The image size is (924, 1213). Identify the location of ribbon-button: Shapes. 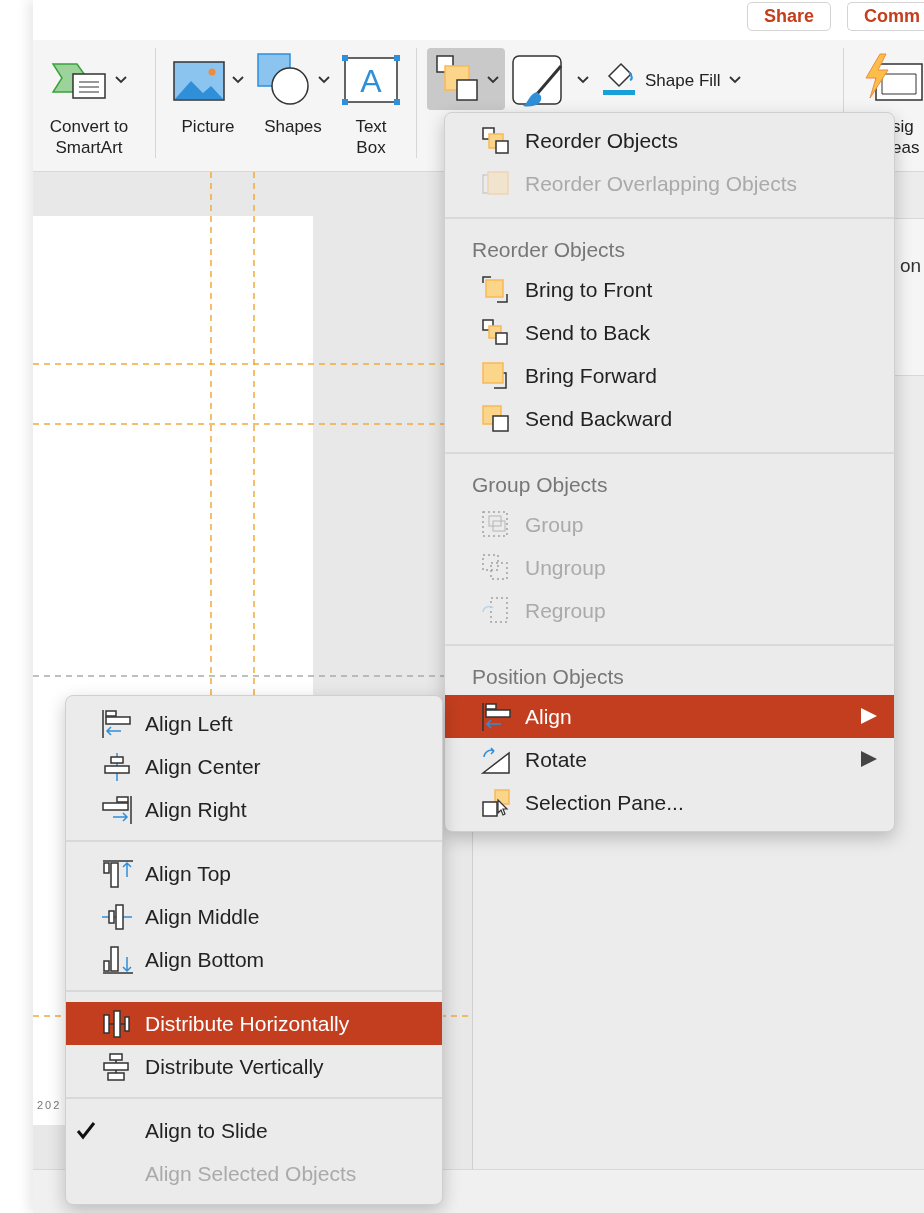
(293, 94).